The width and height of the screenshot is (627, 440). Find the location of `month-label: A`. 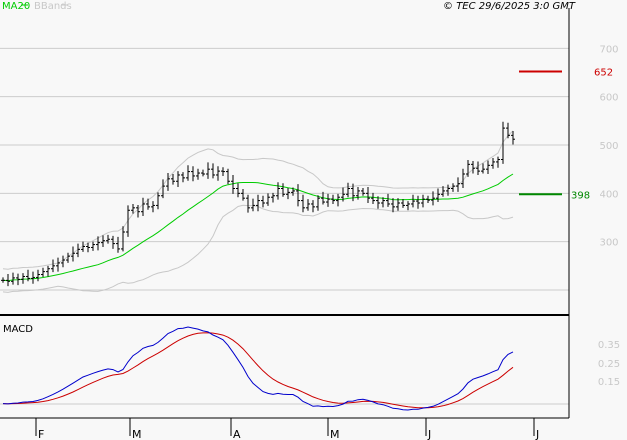

month-label: A is located at coordinates (237, 434).